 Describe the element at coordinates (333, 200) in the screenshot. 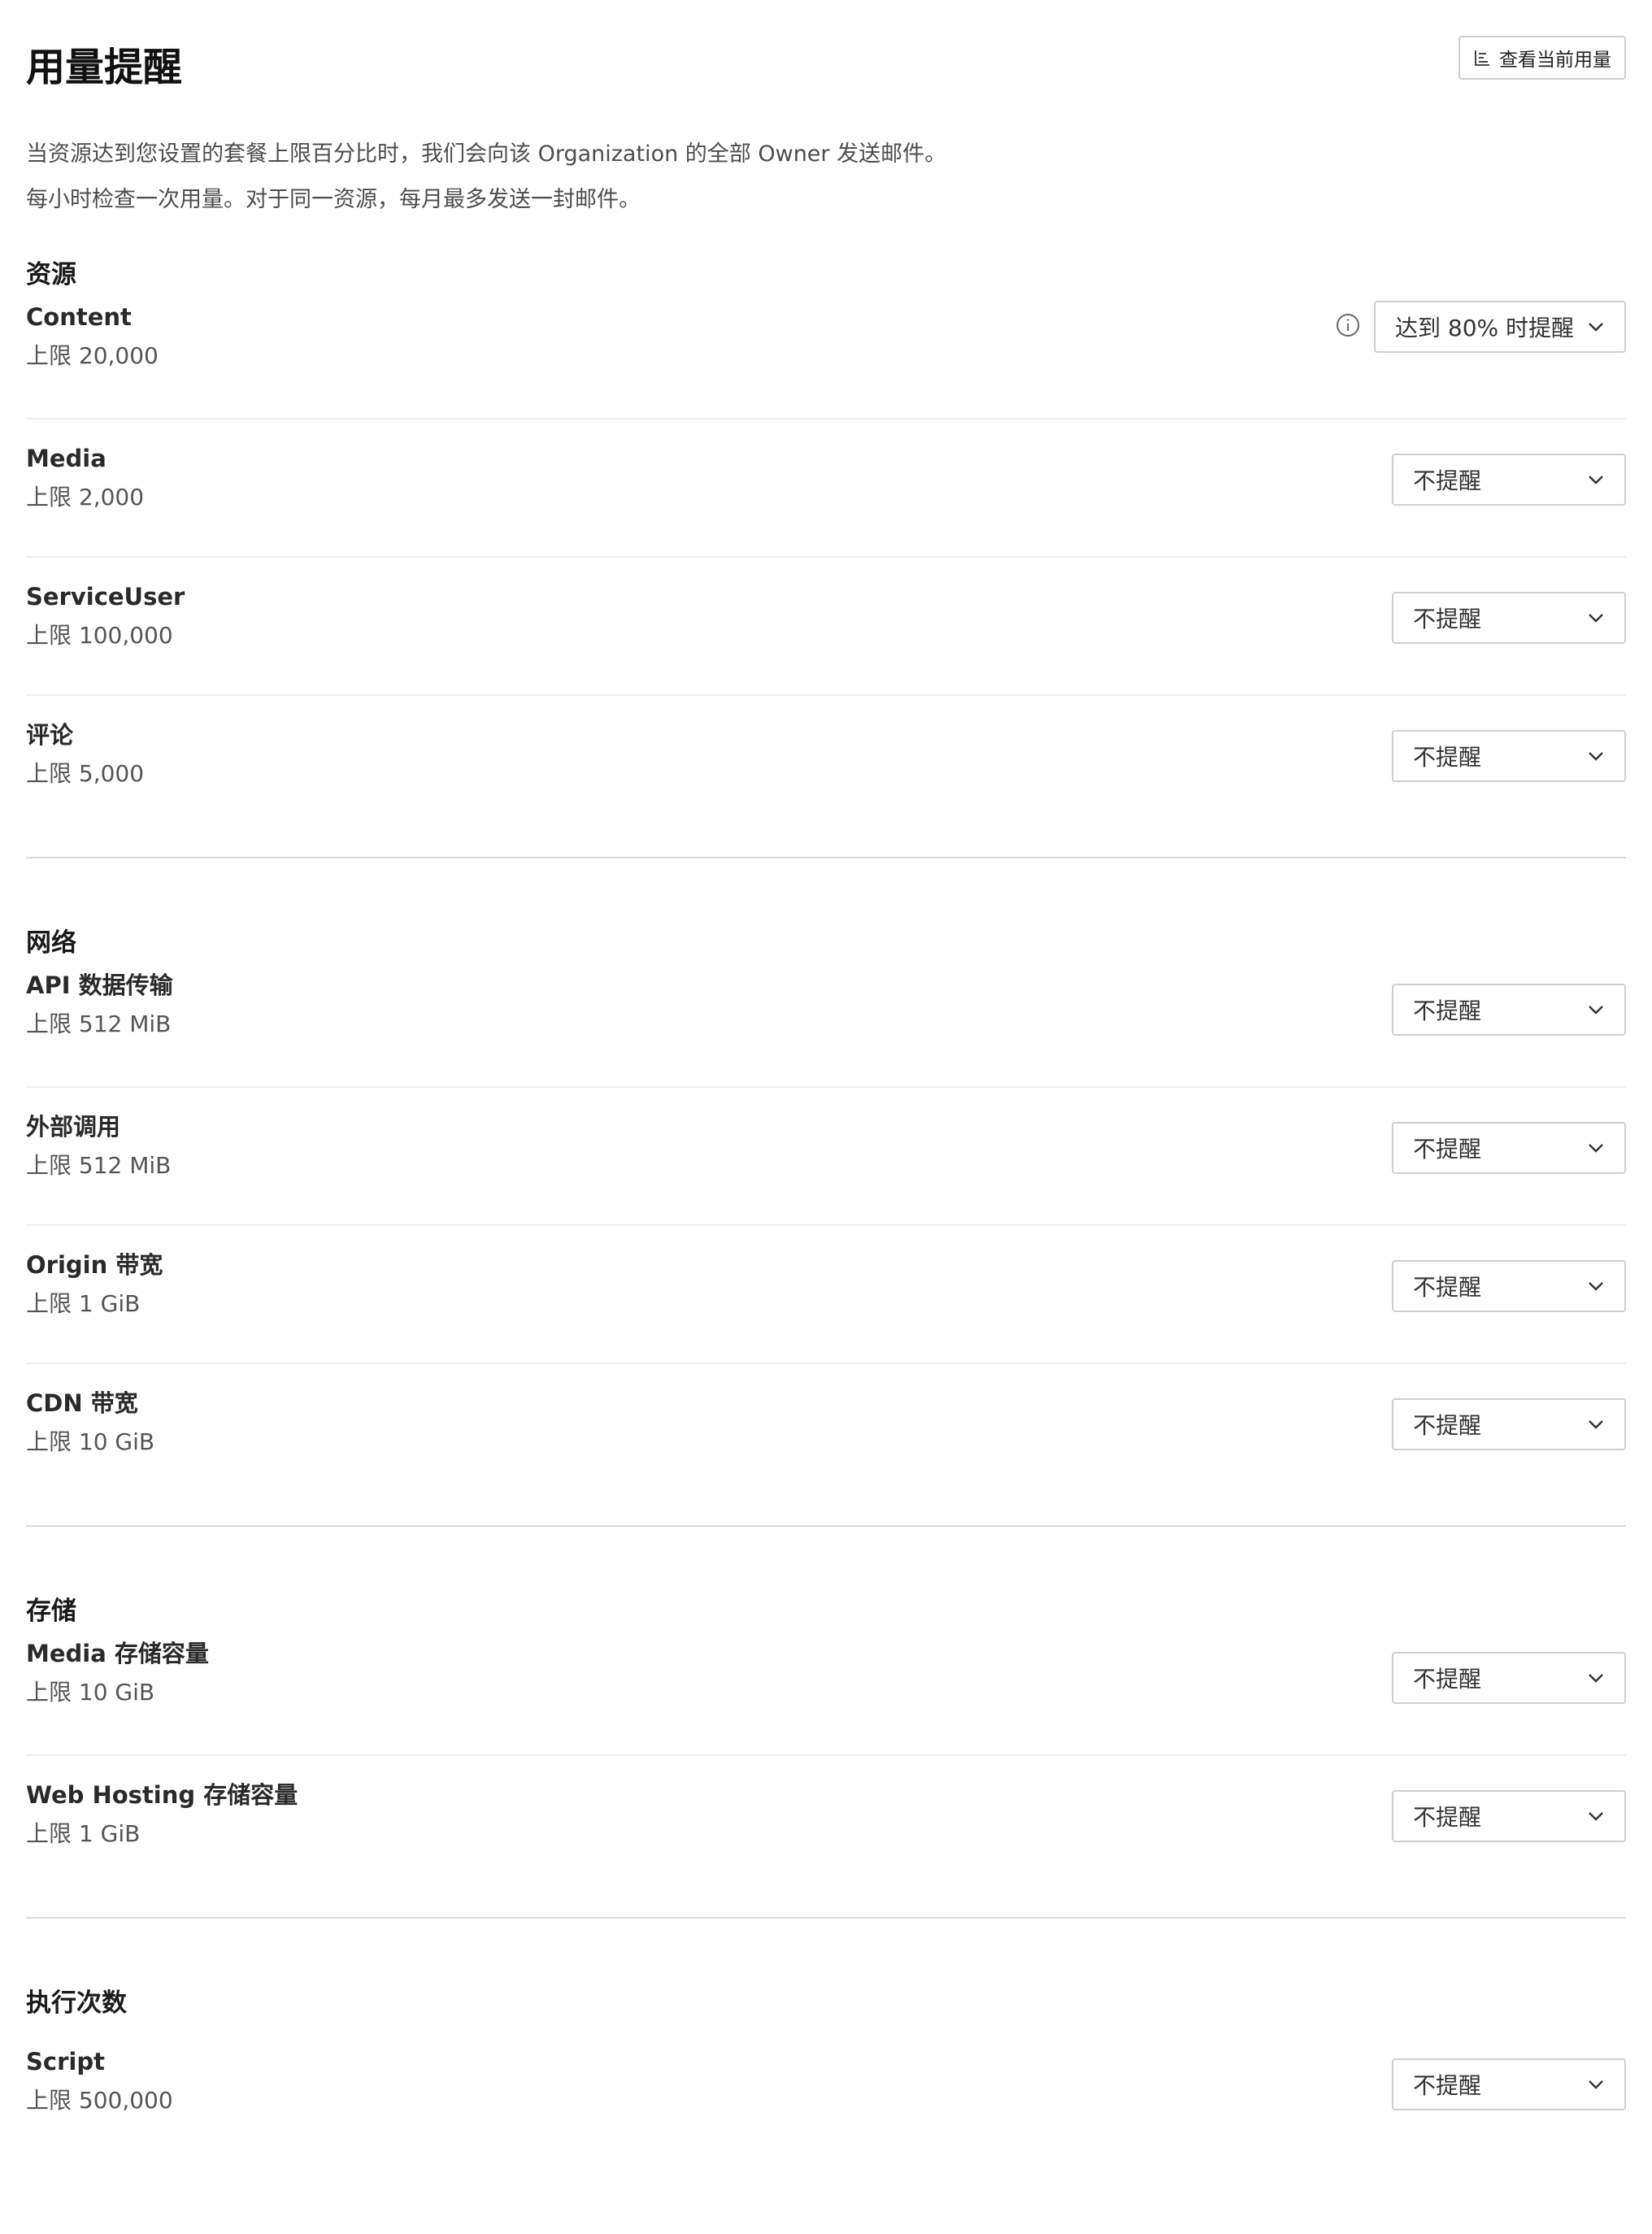

I see `description-line-2: 每小时检查一次用量。对于同一资源，每月最多发送一封邮件。` at that location.